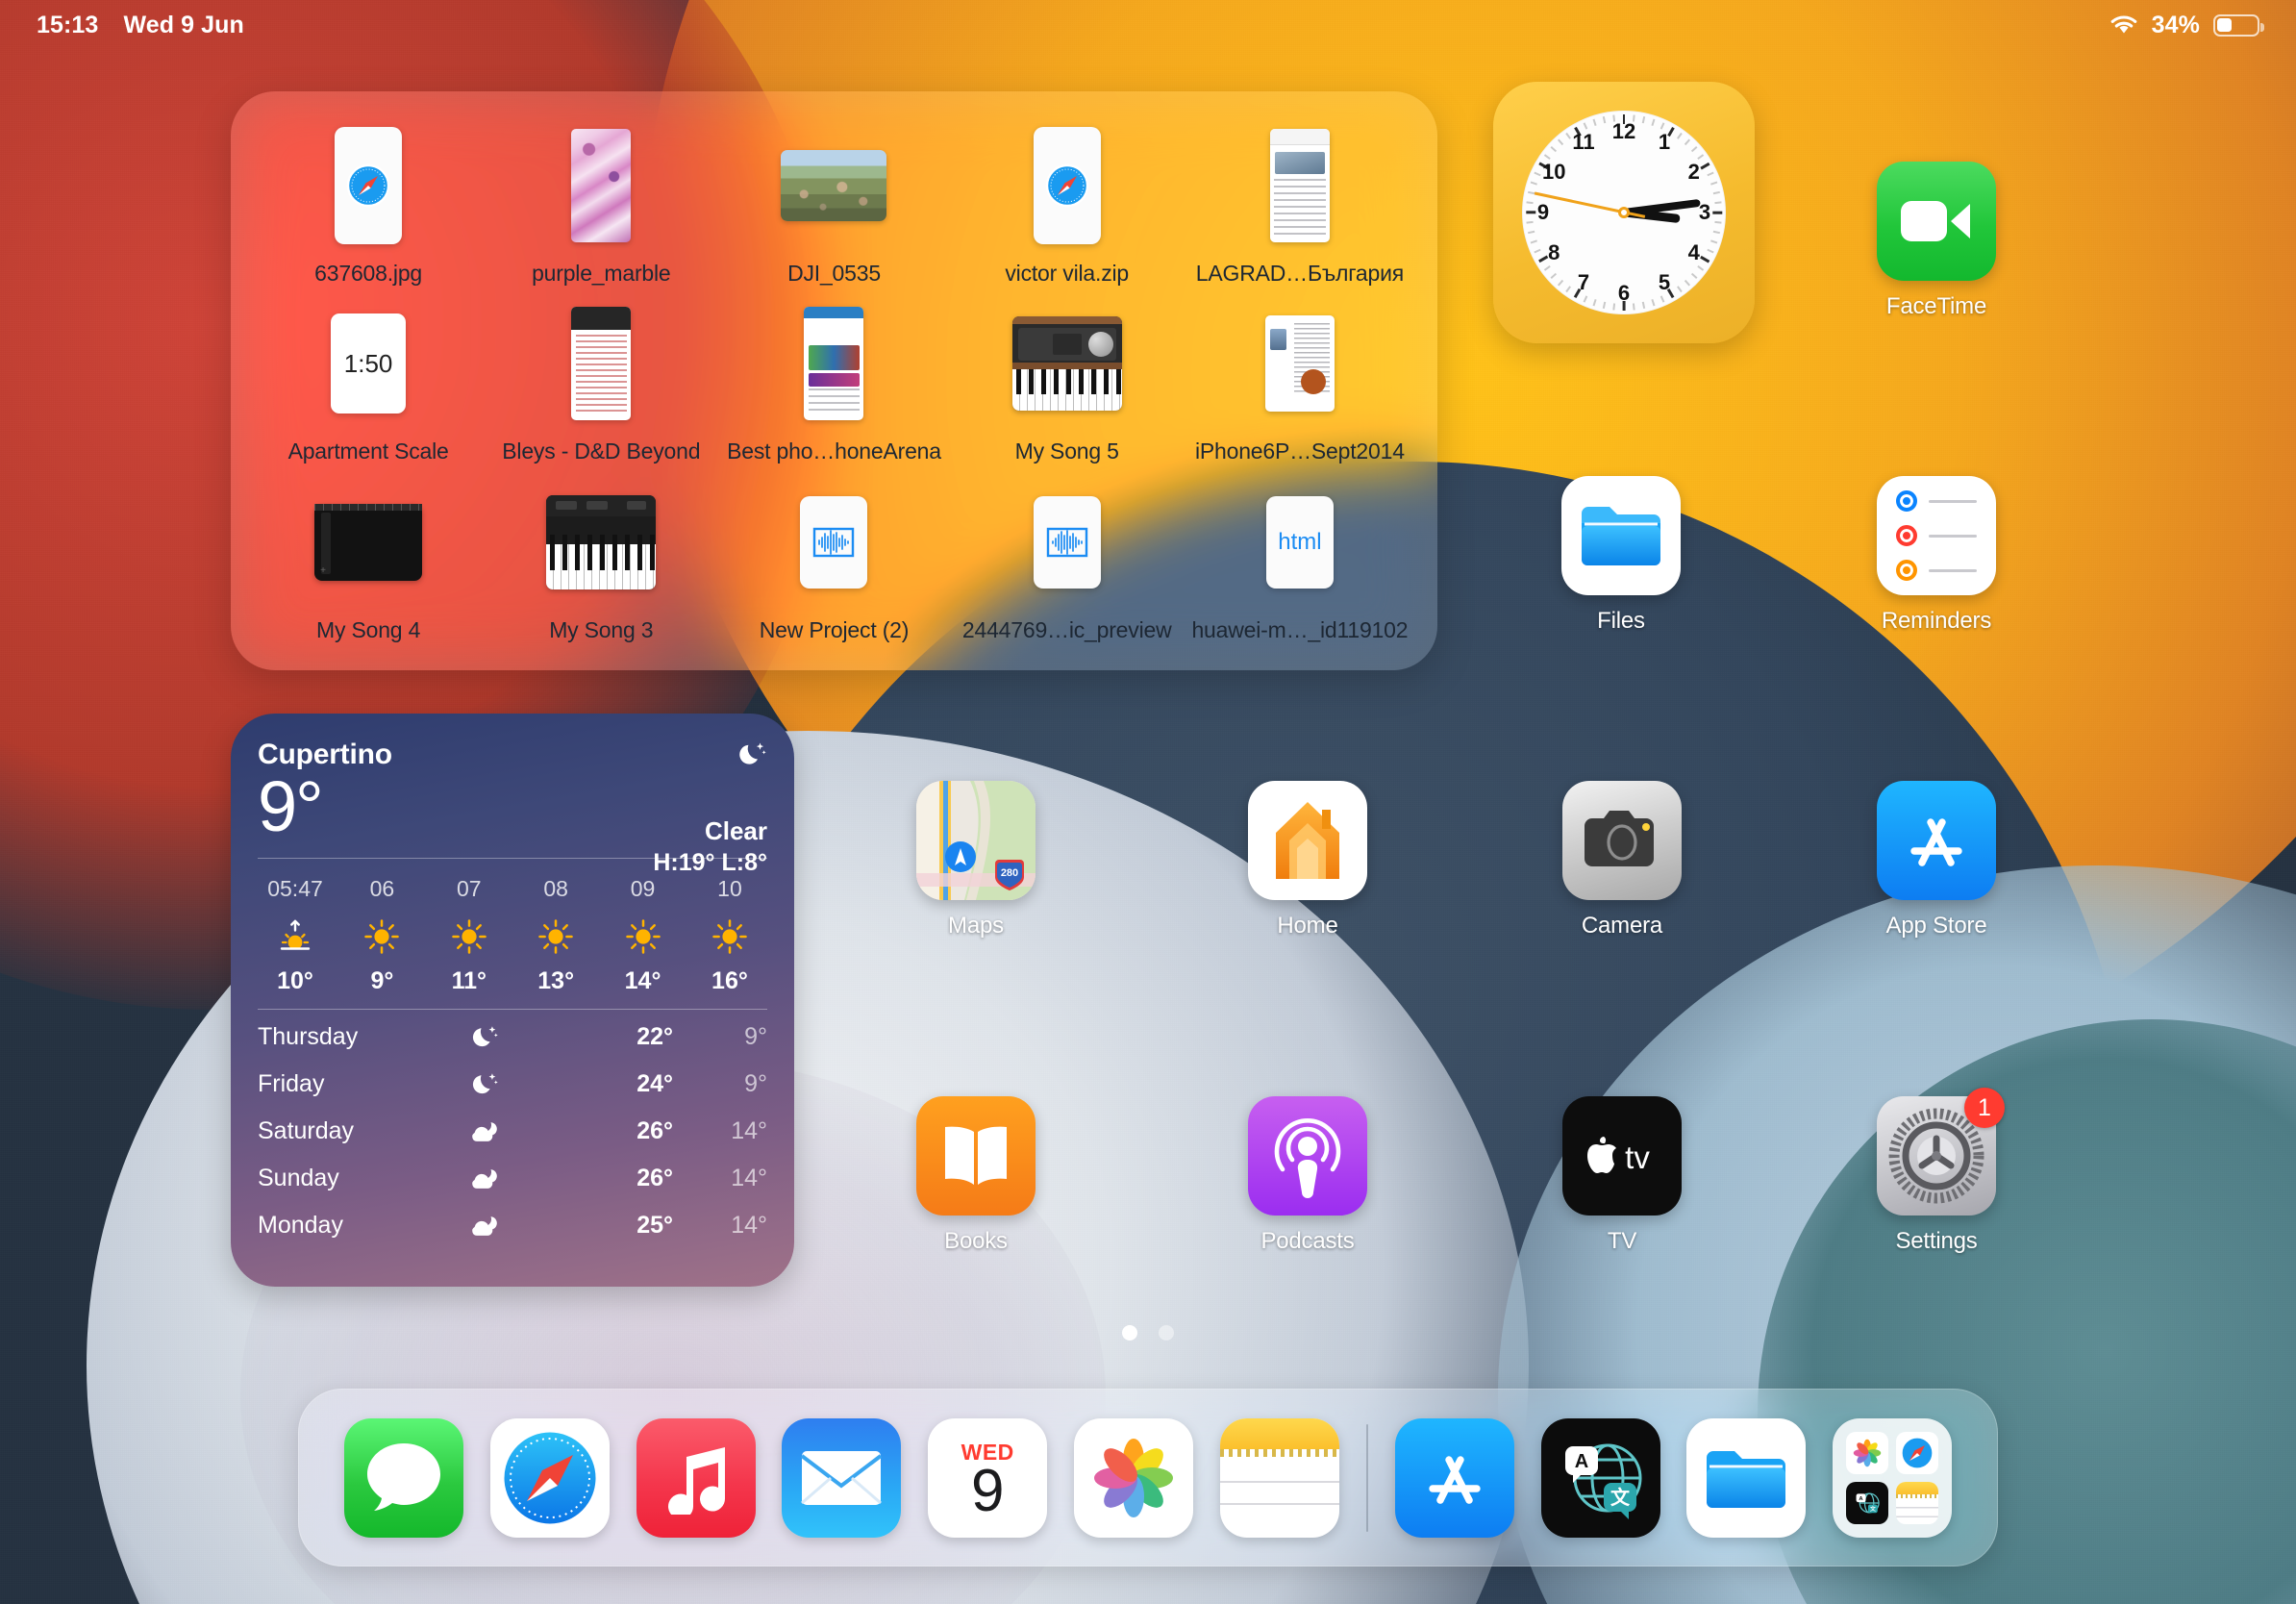  Describe the element at coordinates (2238, 25) in the screenshot. I see `battery-icon` at that location.